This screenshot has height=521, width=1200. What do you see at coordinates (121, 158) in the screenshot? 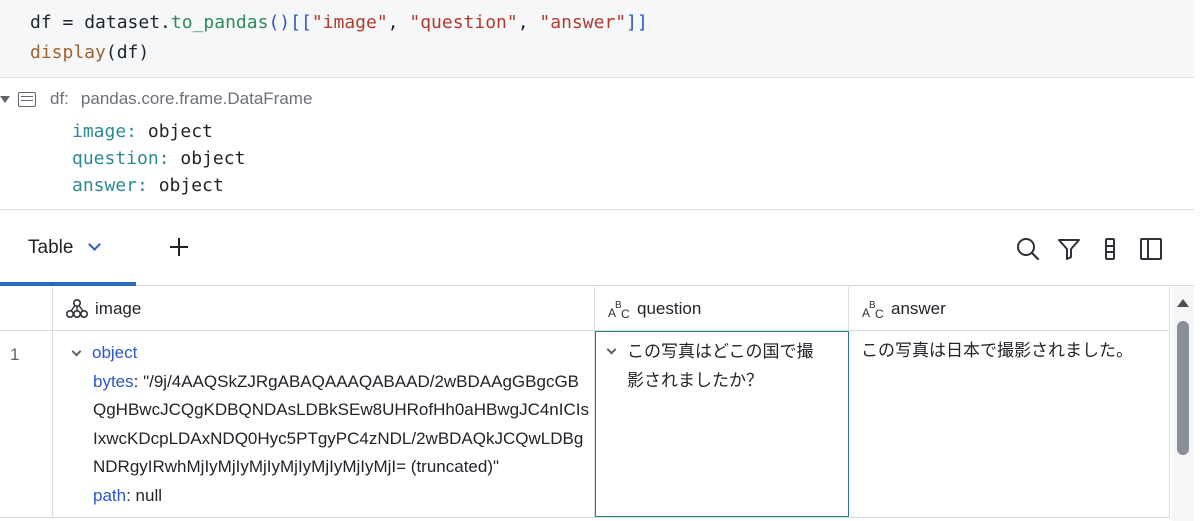
I see `field-key: question:` at bounding box center [121, 158].